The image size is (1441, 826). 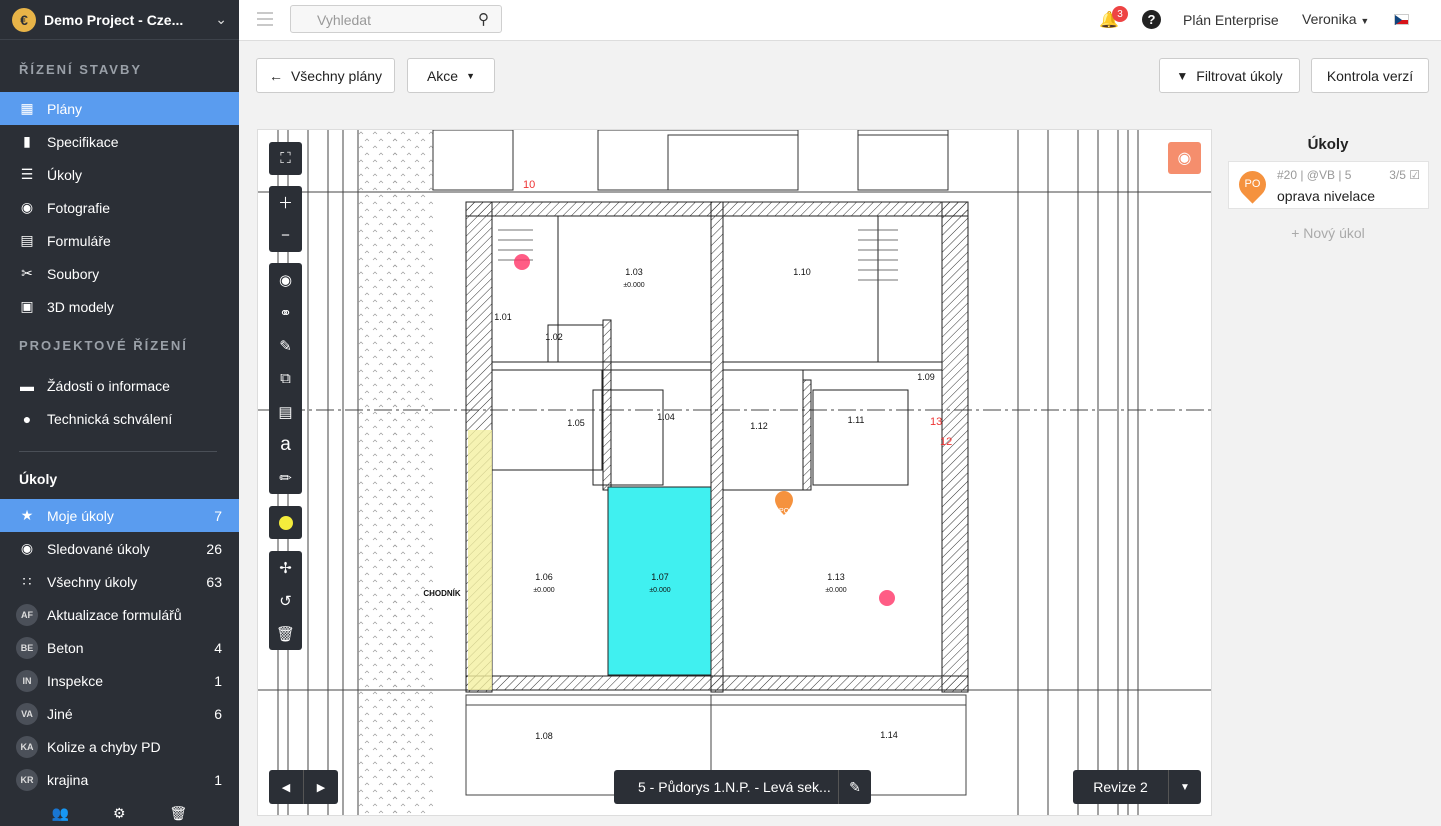 I want to click on menu-icon, so click(x=265, y=19).